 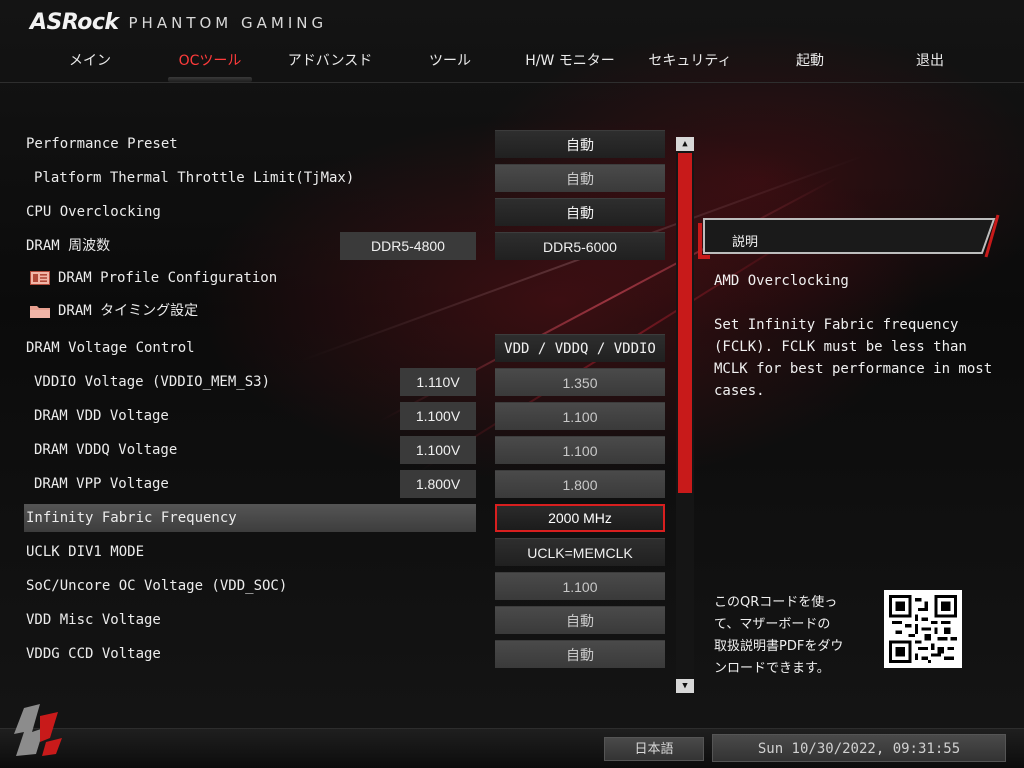 I want to click on dram-vddq-current: 1.100V, so click(x=438, y=450).